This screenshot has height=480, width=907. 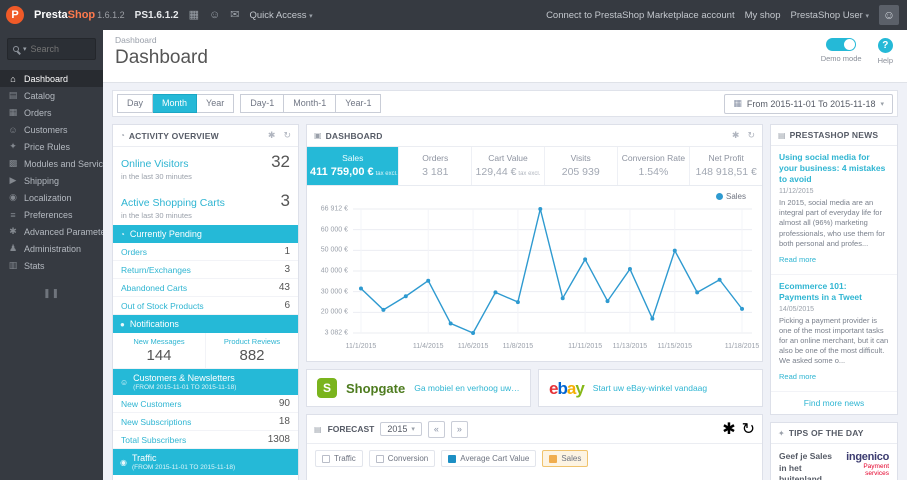 What do you see at coordinates (581, 166) in the screenshot?
I see `kpi-visits: Visits 205 939` at bounding box center [581, 166].